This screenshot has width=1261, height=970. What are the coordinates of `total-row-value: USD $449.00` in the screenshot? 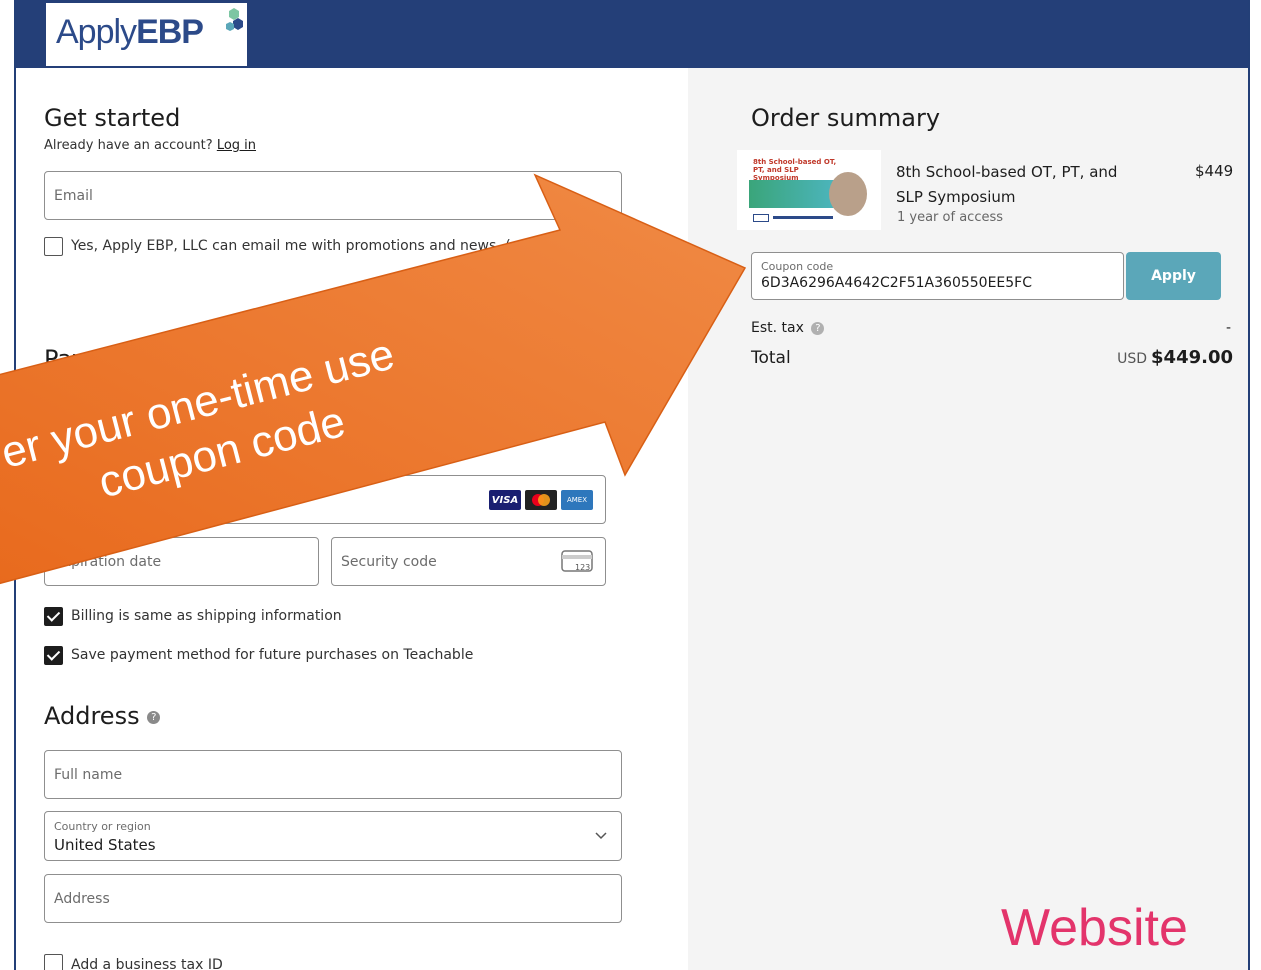 It's located at (1175, 357).